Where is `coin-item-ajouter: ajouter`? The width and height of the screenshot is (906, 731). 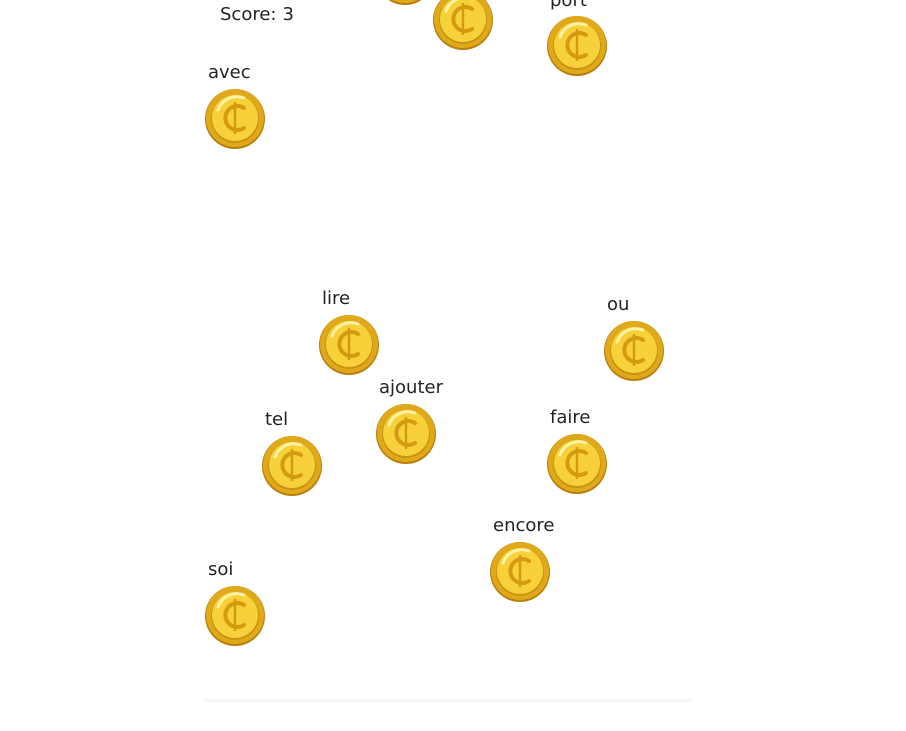 coin-item-ajouter: ajouter is located at coordinates (409, 422).